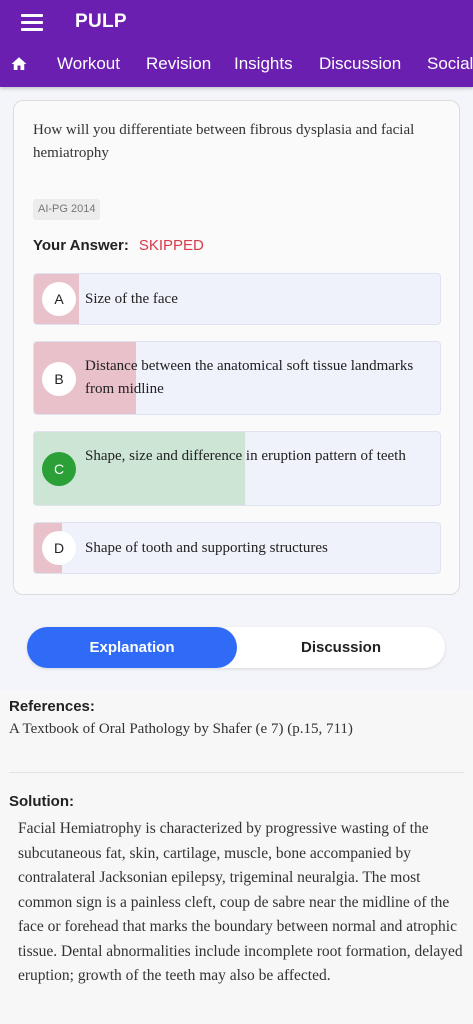  What do you see at coordinates (237, 299) in the screenshot?
I see `option-a: A Size of the face` at bounding box center [237, 299].